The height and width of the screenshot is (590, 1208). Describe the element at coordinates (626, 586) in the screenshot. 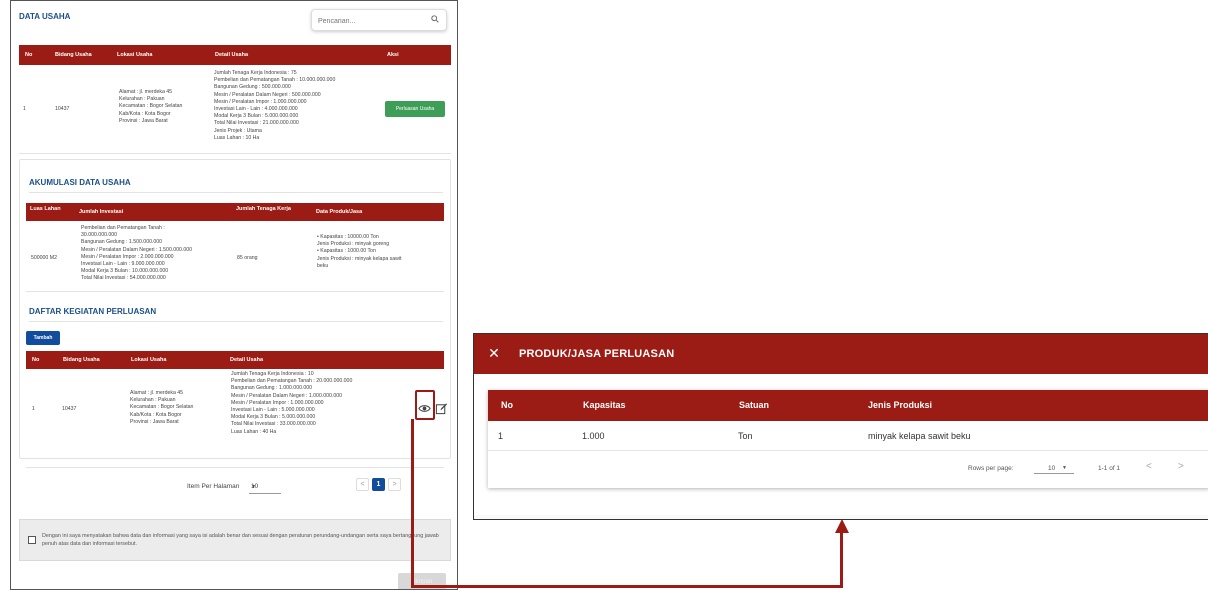

I see `arrow-connector-horizontal` at that location.